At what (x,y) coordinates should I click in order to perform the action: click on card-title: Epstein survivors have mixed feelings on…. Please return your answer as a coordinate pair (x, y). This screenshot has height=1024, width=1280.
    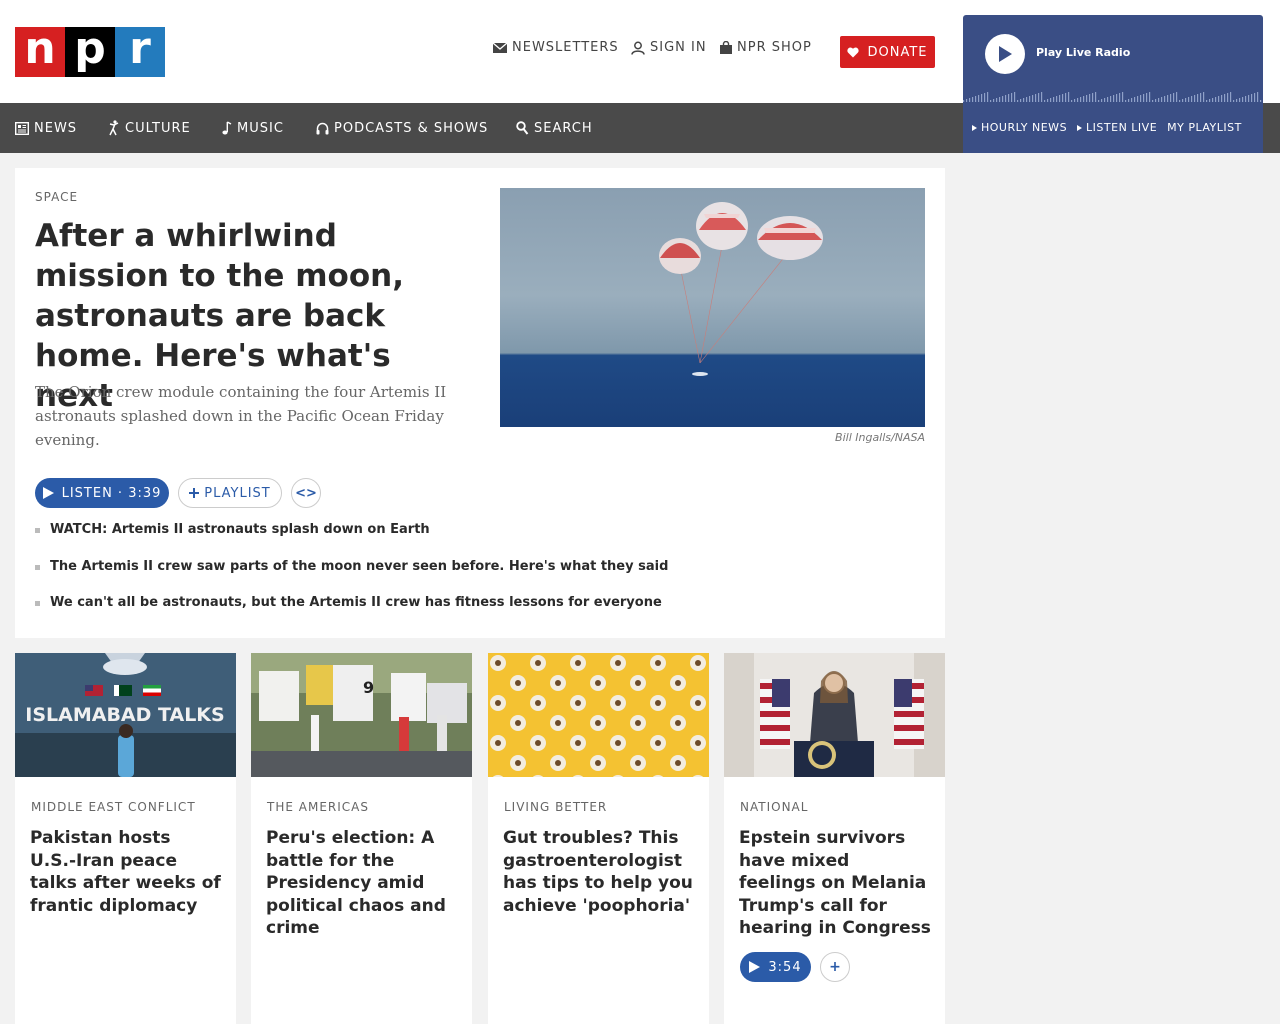
    Looking at the image, I should click on (835, 883).